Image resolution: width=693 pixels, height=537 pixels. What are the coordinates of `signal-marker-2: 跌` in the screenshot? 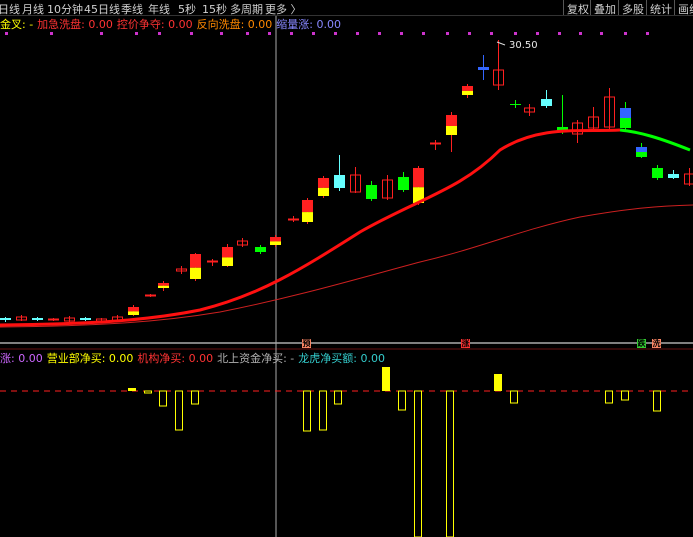 It's located at (641, 343).